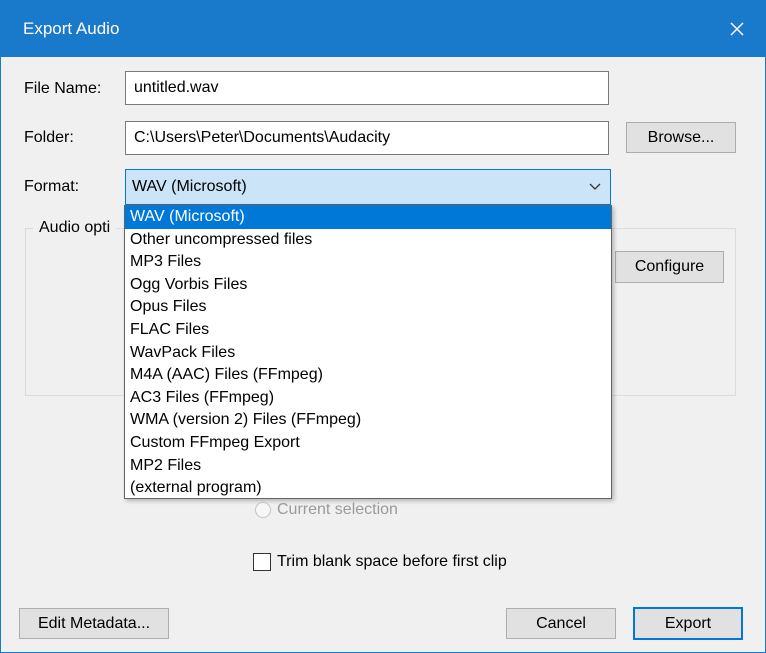 The image size is (766, 653). I want to click on trim-checkbox, so click(262, 562).